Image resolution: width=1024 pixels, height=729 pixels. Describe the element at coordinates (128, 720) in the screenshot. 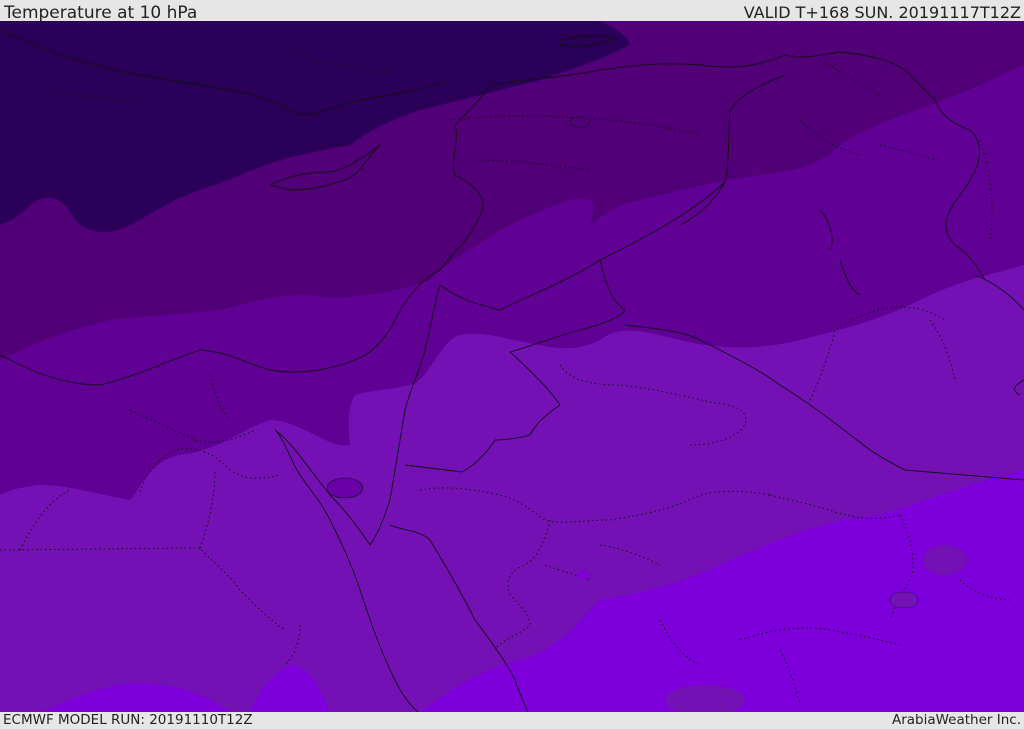

I see `model-run-label: ECMWF MODEL RUN: 20191110T12Z` at that location.